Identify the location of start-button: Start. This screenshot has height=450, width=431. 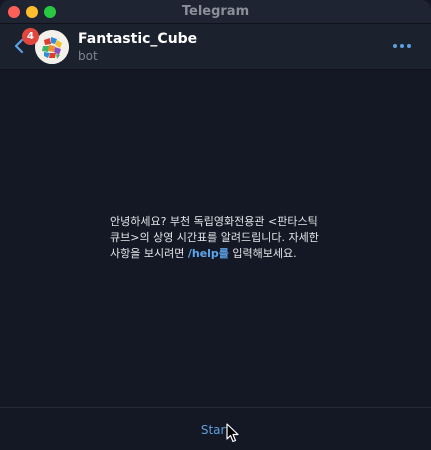
(215, 429).